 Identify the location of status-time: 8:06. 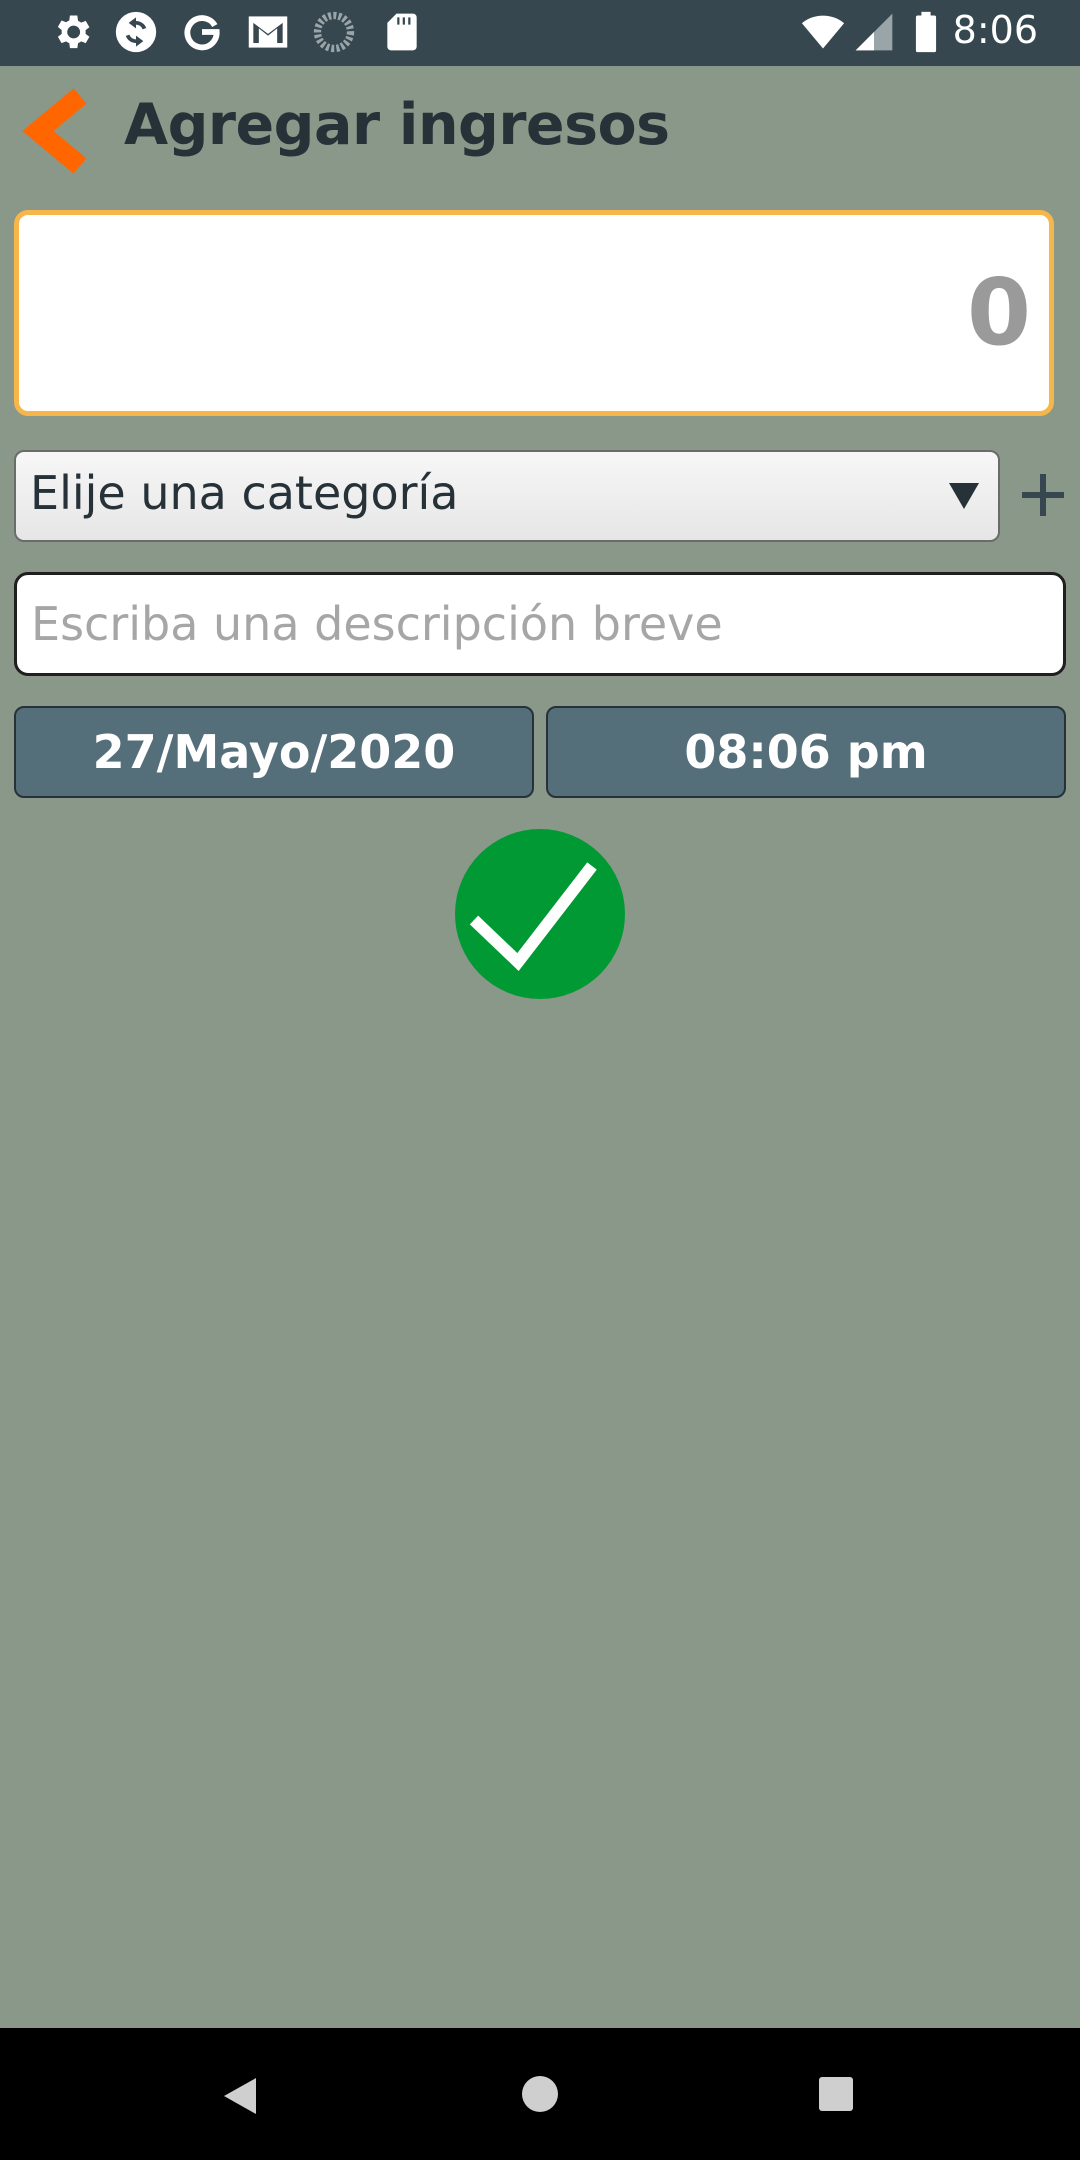
(995, 30).